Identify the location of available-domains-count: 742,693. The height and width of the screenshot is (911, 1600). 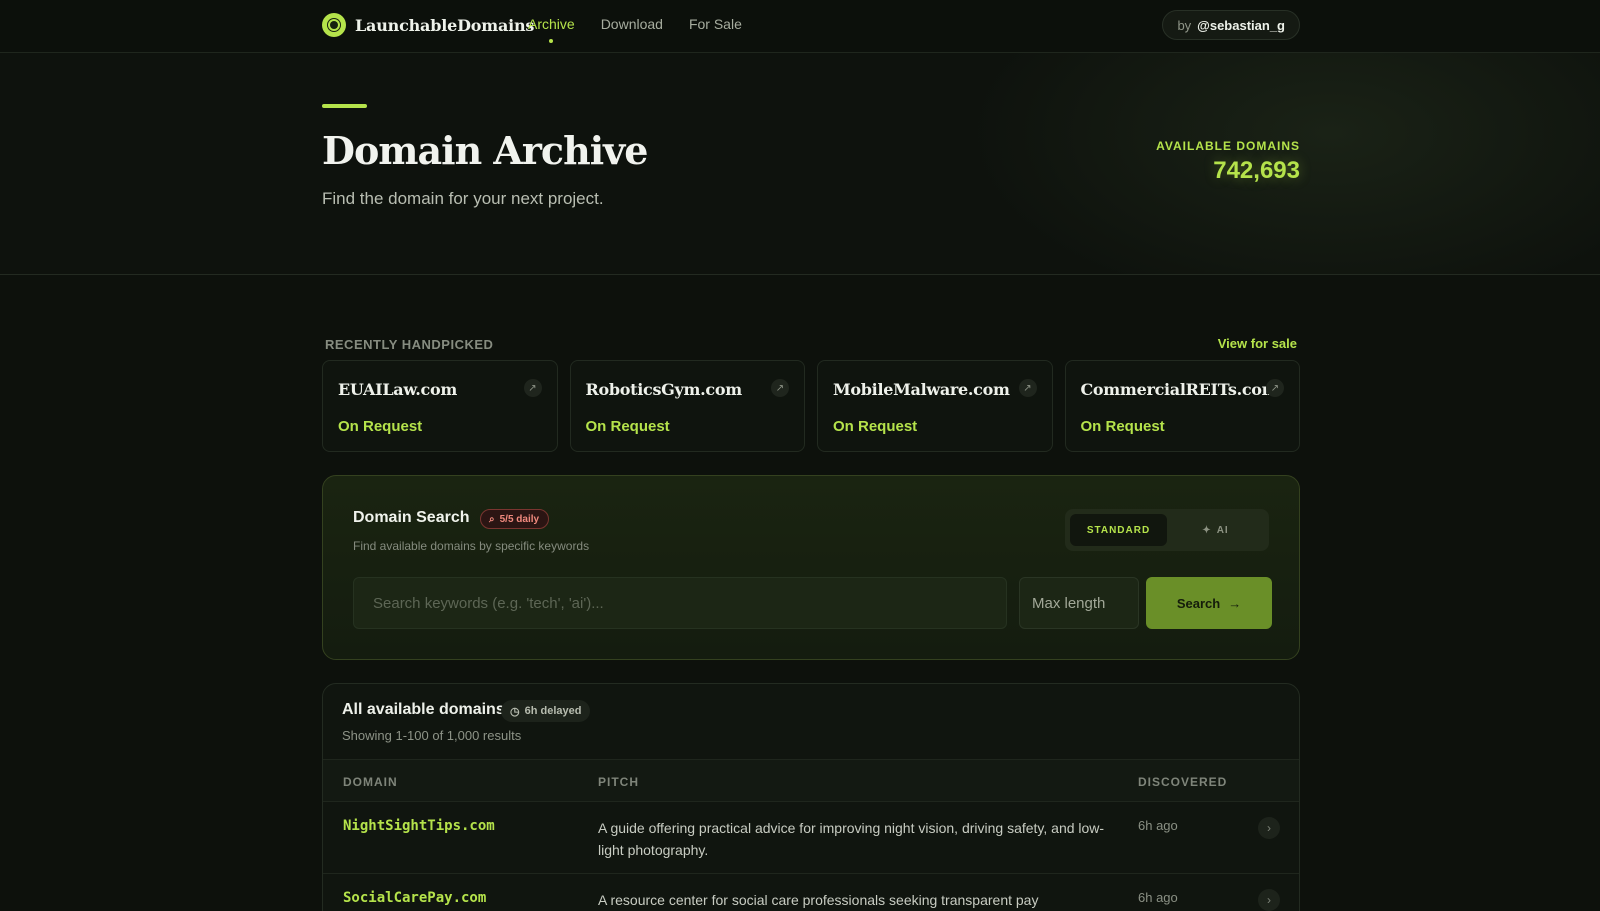
(1256, 170).